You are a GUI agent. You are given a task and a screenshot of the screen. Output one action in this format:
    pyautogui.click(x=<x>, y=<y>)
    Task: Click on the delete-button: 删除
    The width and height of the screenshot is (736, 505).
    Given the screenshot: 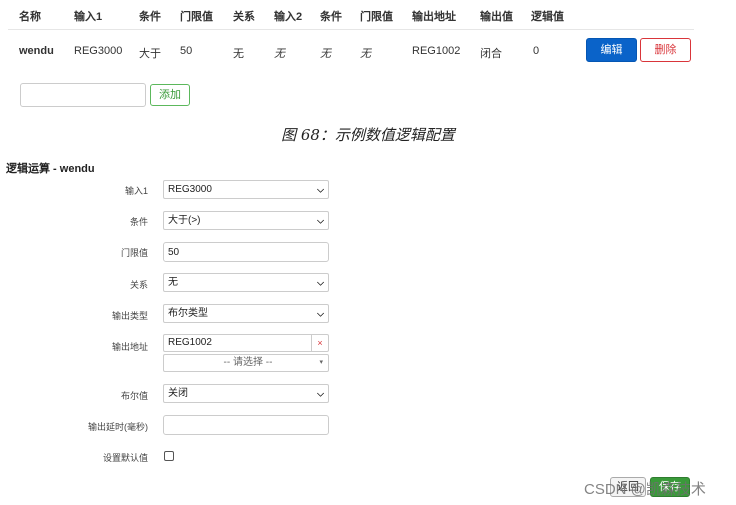 What is the action you would take?
    pyautogui.click(x=665, y=50)
    